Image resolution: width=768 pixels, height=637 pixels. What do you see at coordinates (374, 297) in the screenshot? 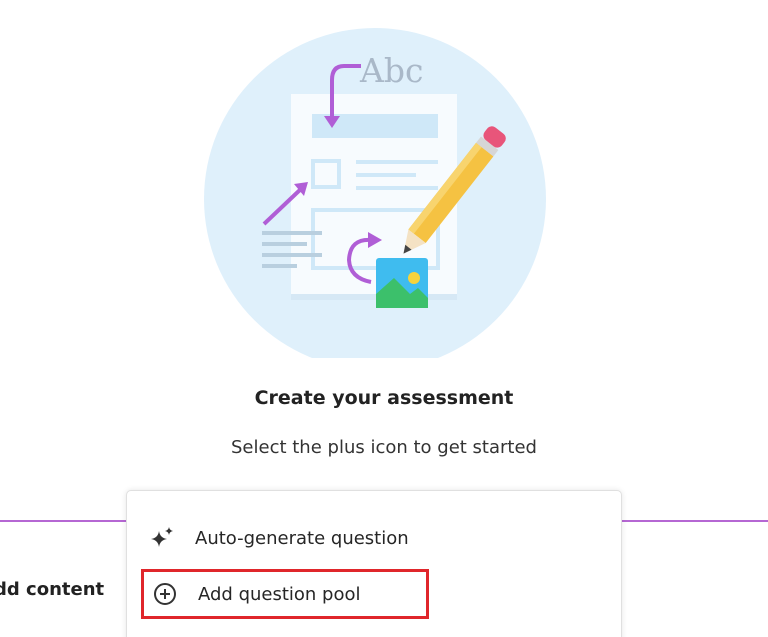
I see `document-shadow` at bounding box center [374, 297].